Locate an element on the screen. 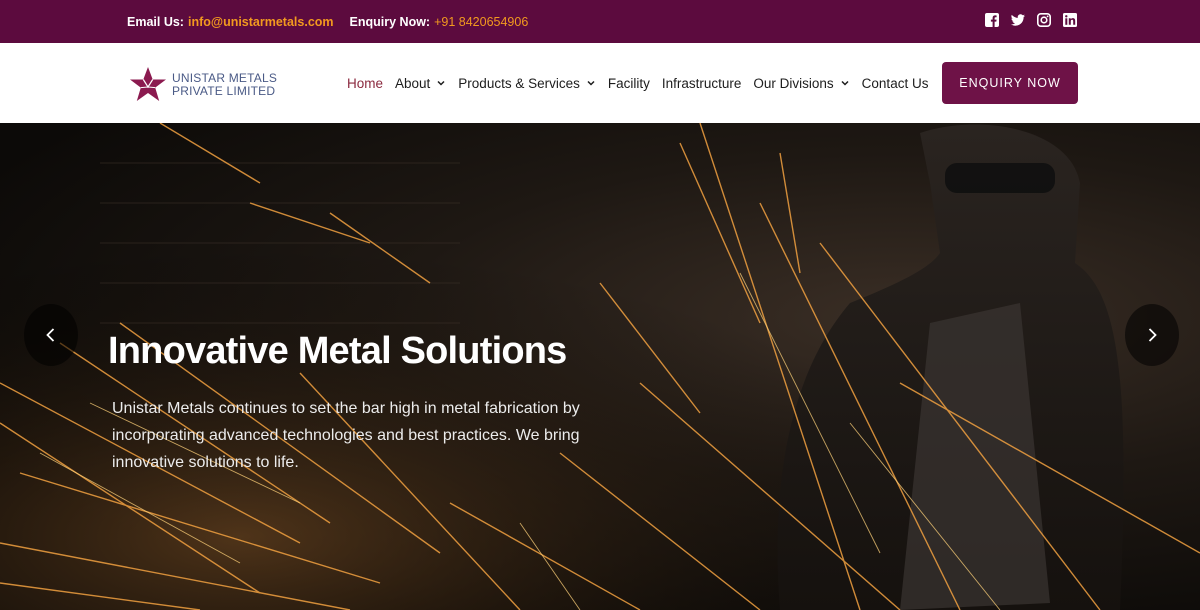 The height and width of the screenshot is (610, 1200). nav-about-label: About is located at coordinates (413, 83).